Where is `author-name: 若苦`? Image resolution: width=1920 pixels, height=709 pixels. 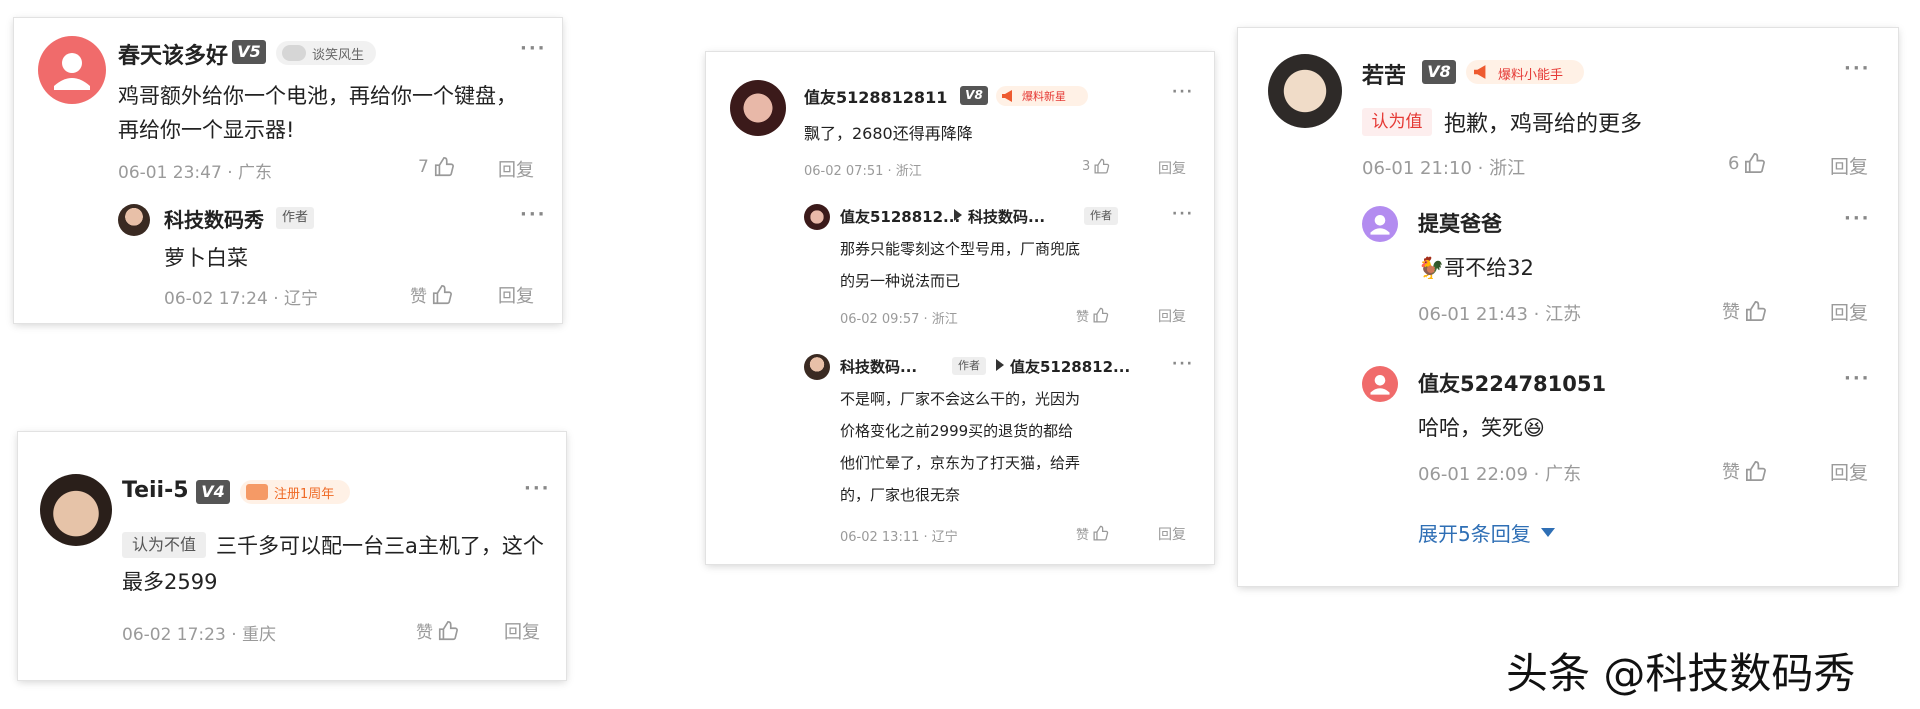
author-name: 若苦 is located at coordinates (1384, 74).